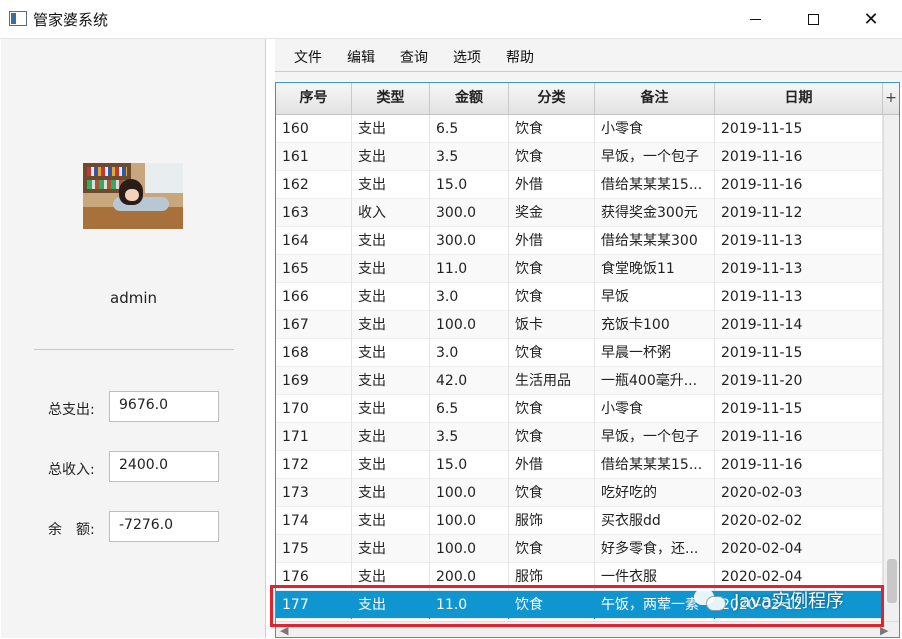 Image resolution: width=902 pixels, height=639 pixels. Describe the element at coordinates (579, 353) in the screenshot. I see `table-row: 168 支出 3.0 饮食 早晨一杯粥 2019-11-15` at that location.